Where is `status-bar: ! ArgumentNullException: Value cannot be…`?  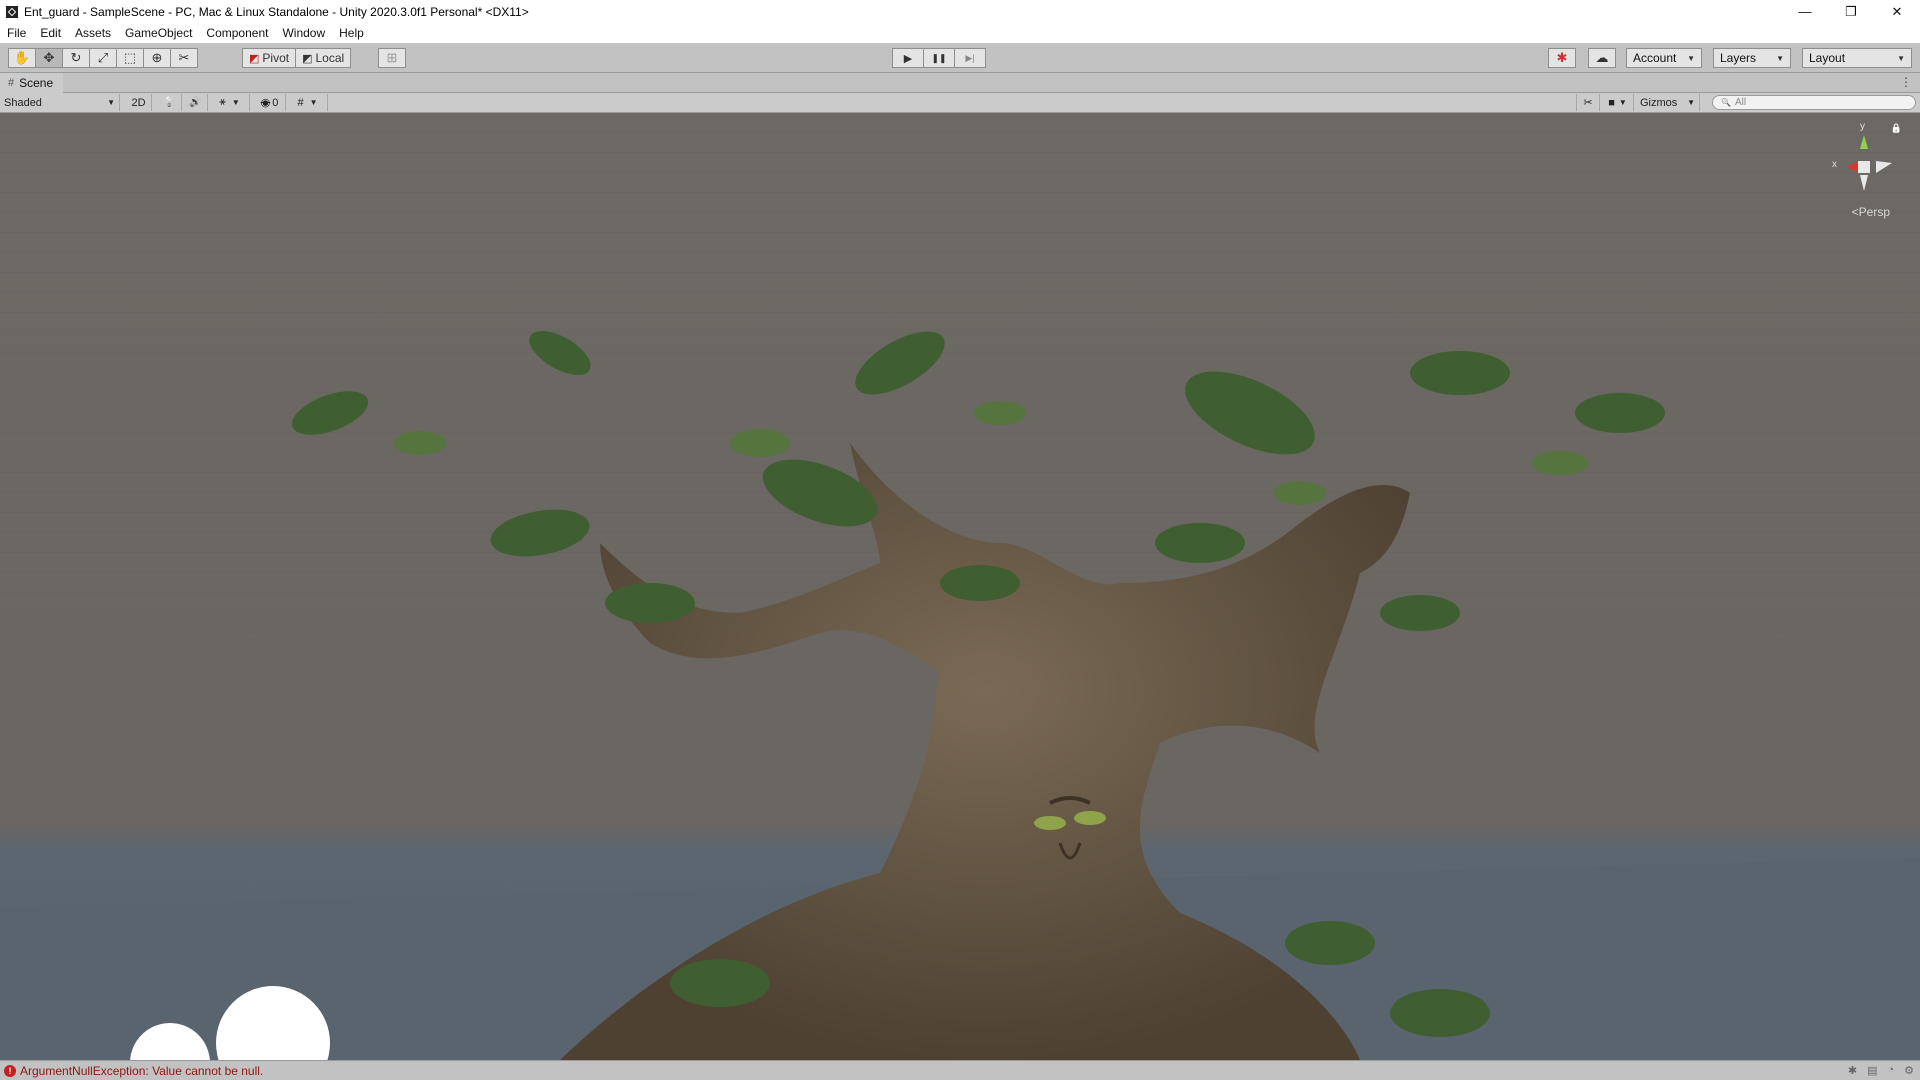
status-bar: ! ArgumentNullException: Value cannot be… is located at coordinates (960, 1070).